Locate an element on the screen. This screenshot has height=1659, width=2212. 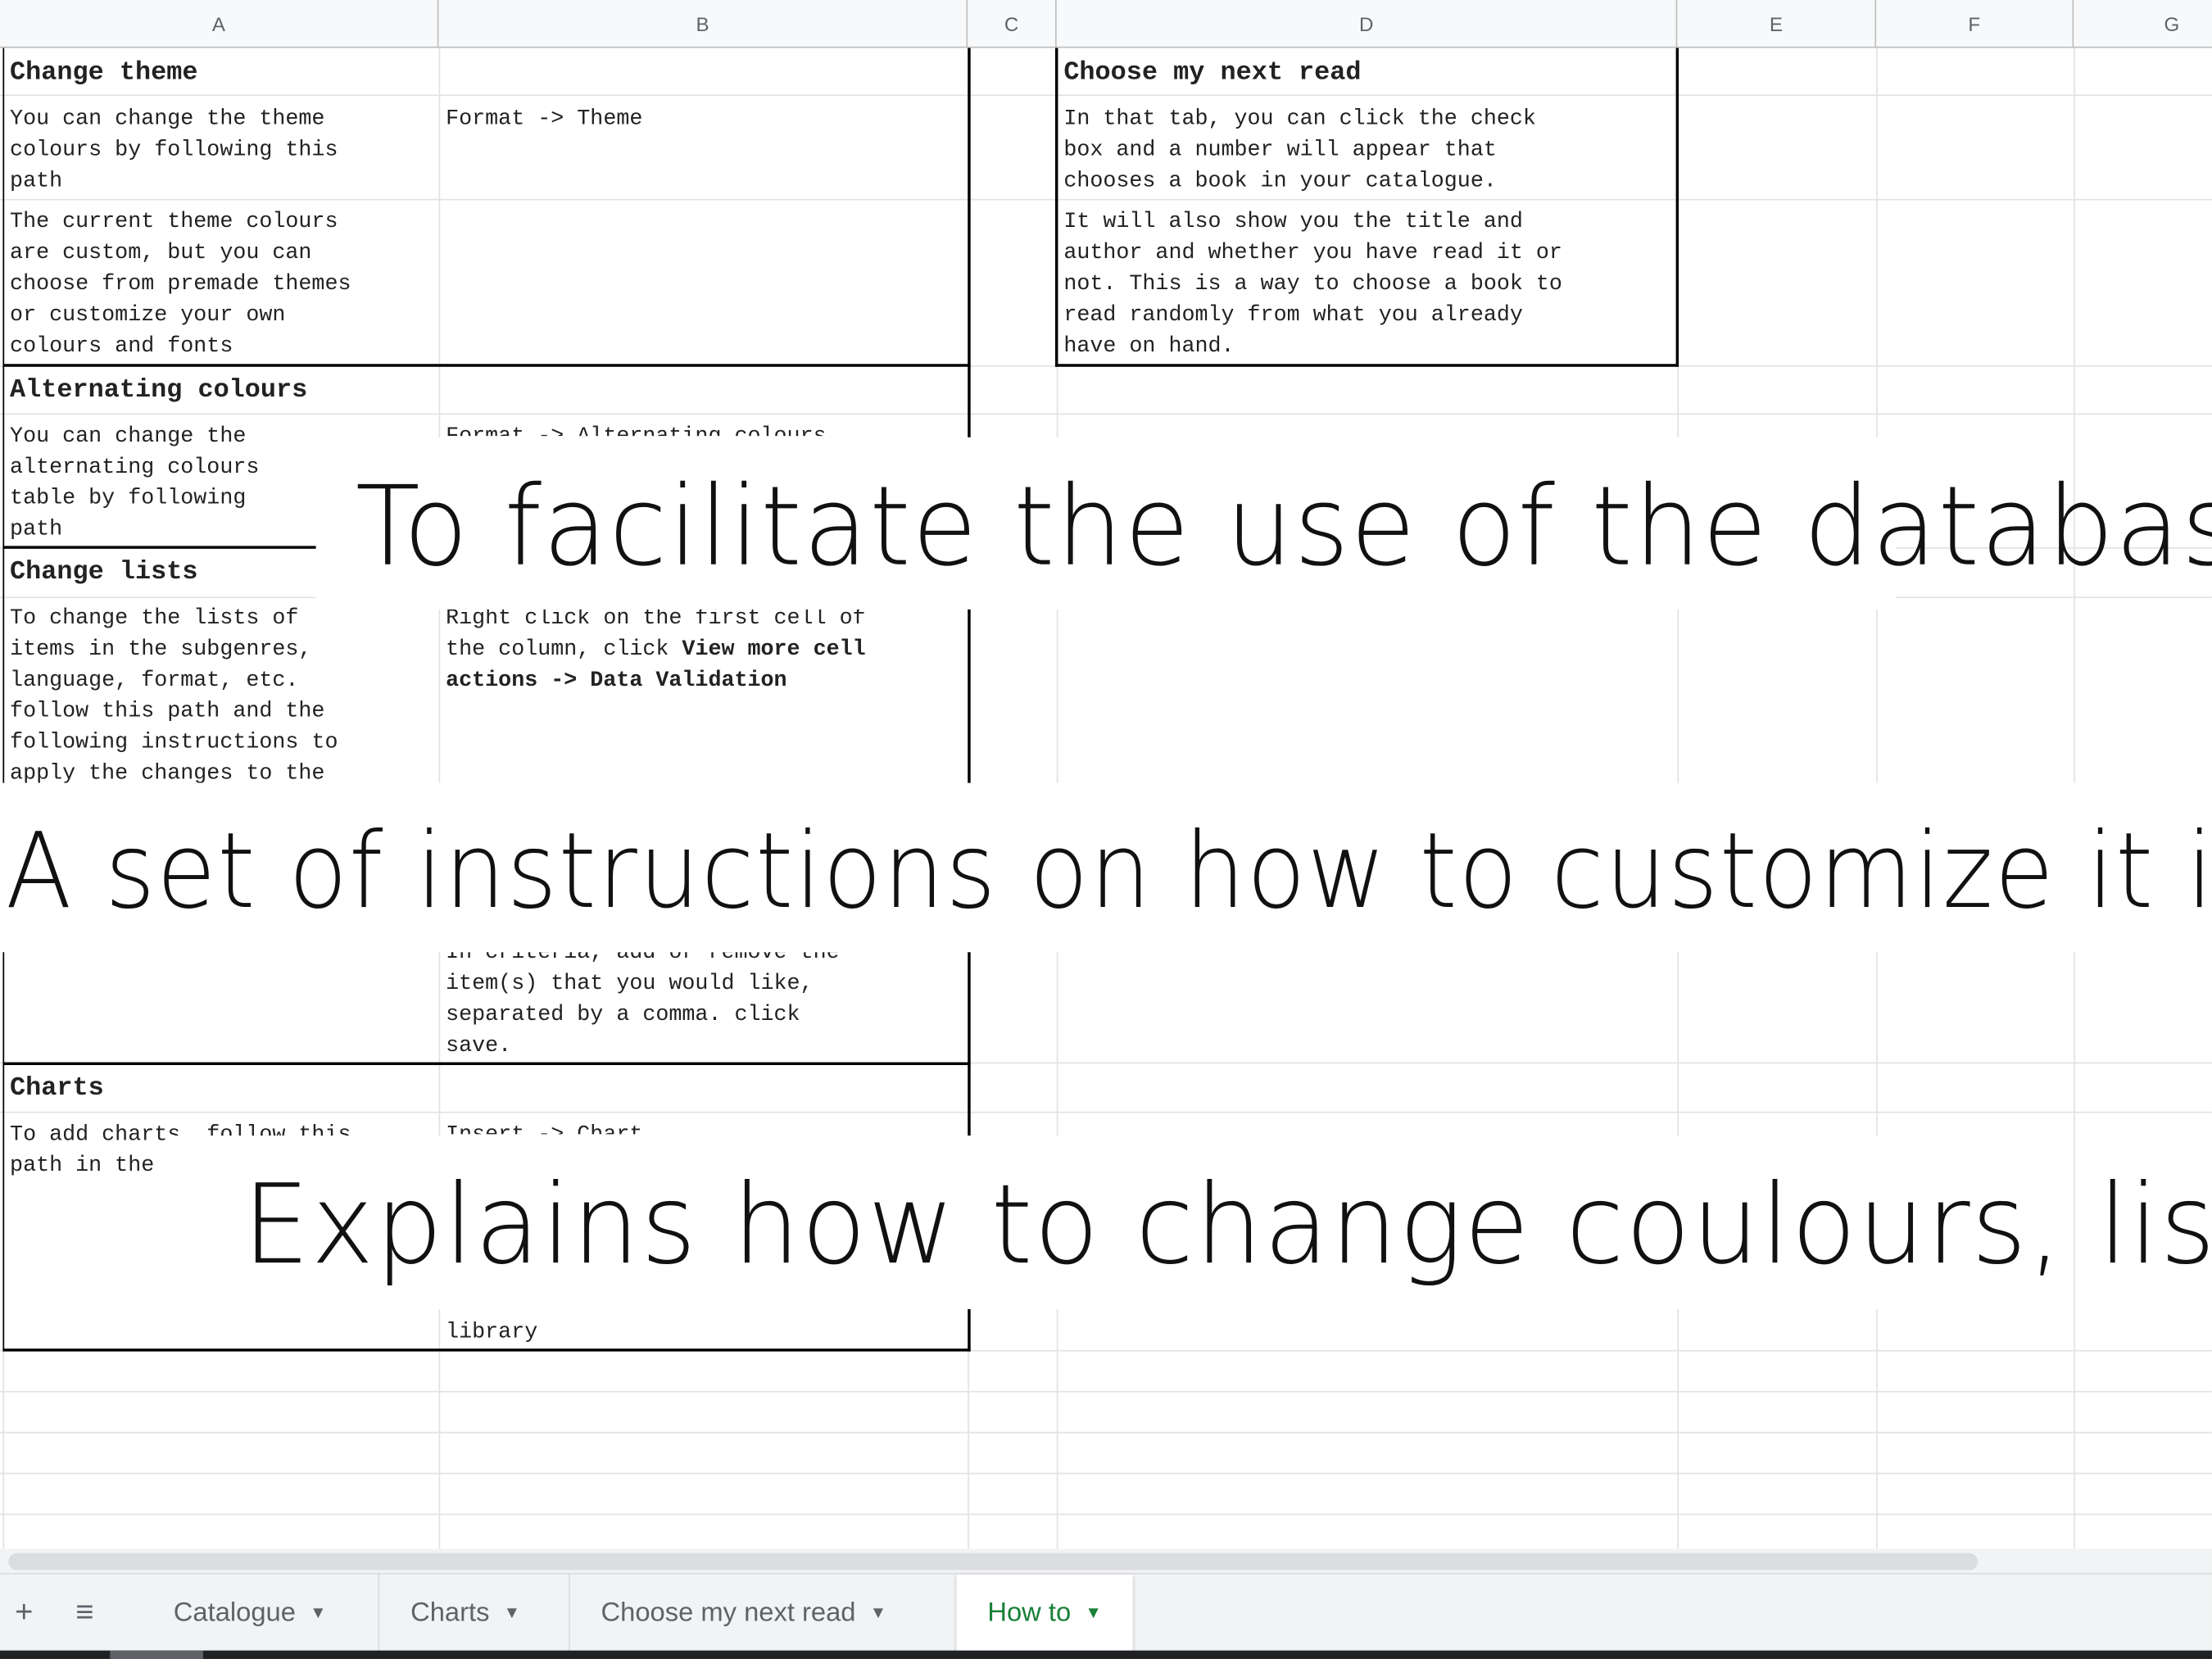
data-validation-text: actions -> Data Validation is located at coordinates (616, 680).